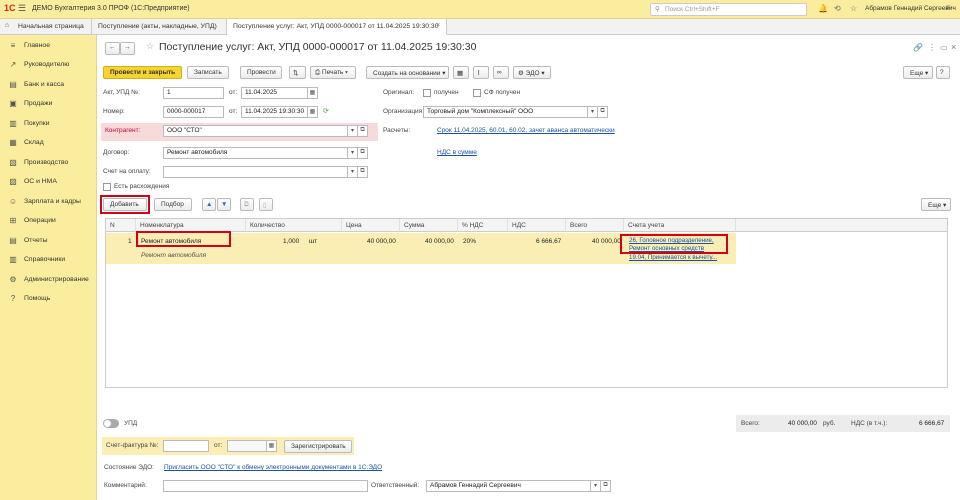 The height and width of the screenshot is (500, 960). Describe the element at coordinates (48, 164) in the screenshot. I see `sidebar-item-production: ▧ Производство` at that location.